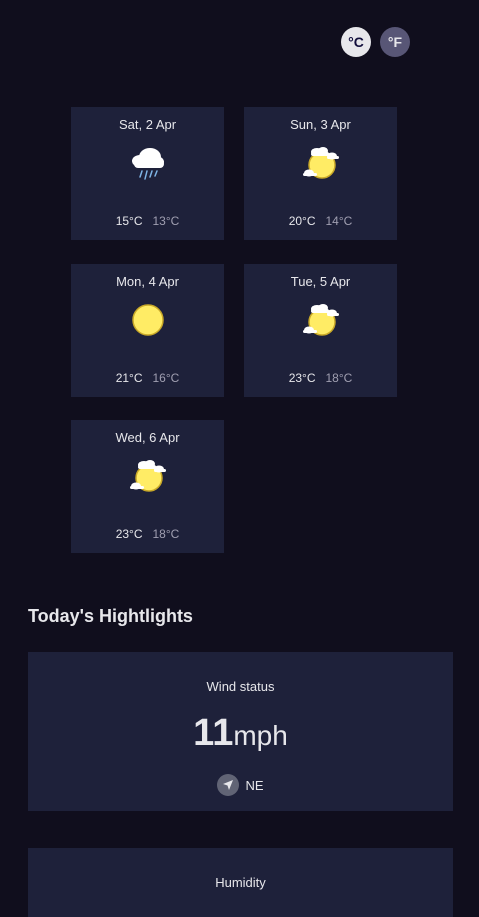 The width and height of the screenshot is (479, 917). I want to click on wind-value: 11 mph, so click(240, 733).